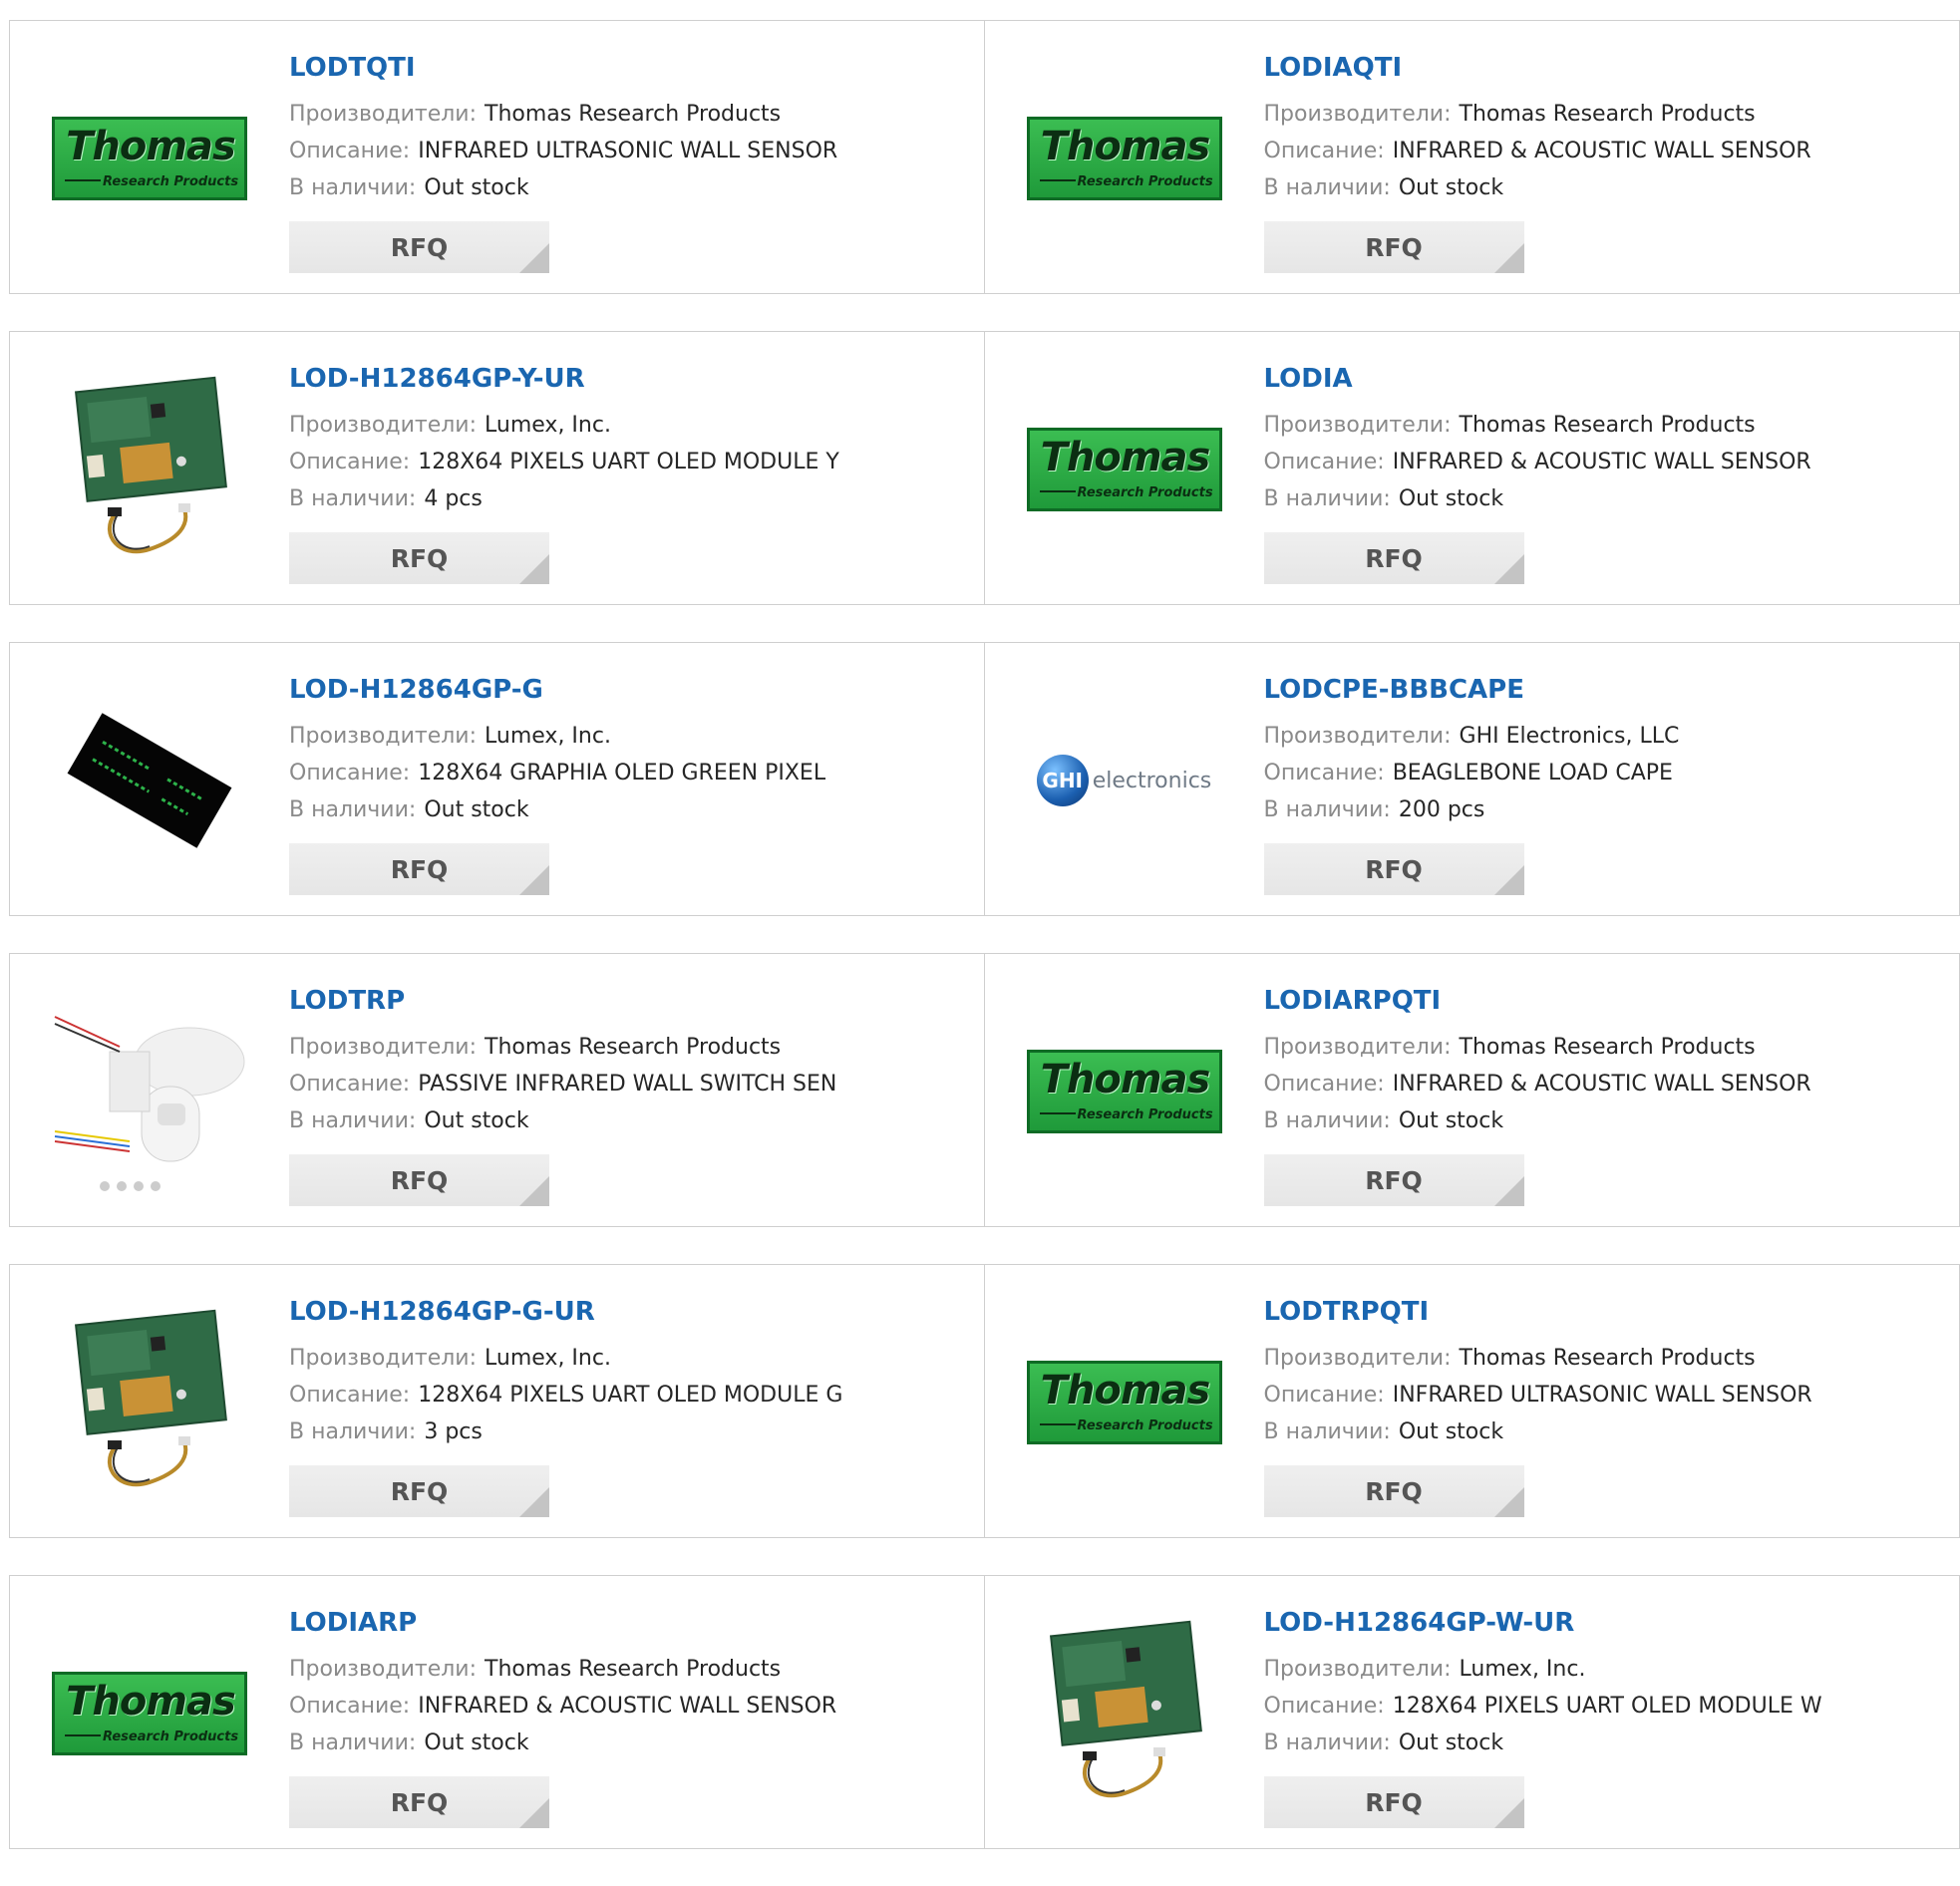 This screenshot has height=1886, width=1960. I want to click on product-part-link: LOD-H12864GP-G-UR, so click(618, 1312).